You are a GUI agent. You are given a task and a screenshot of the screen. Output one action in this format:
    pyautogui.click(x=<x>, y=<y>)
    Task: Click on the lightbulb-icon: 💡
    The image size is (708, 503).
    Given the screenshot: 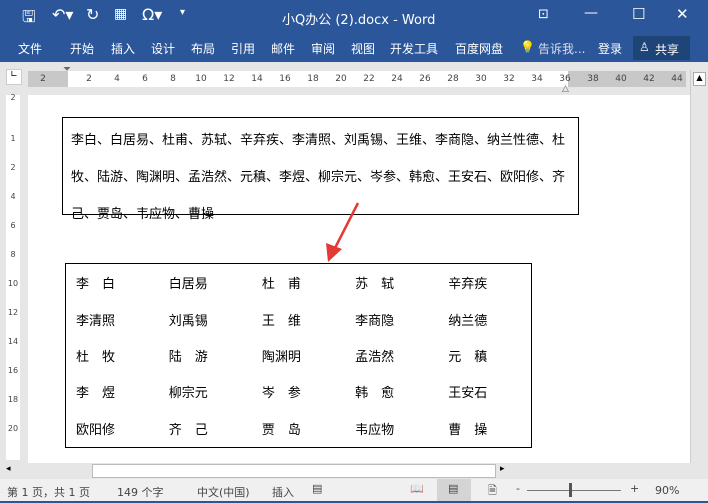 What is the action you would take?
    pyautogui.click(x=527, y=47)
    